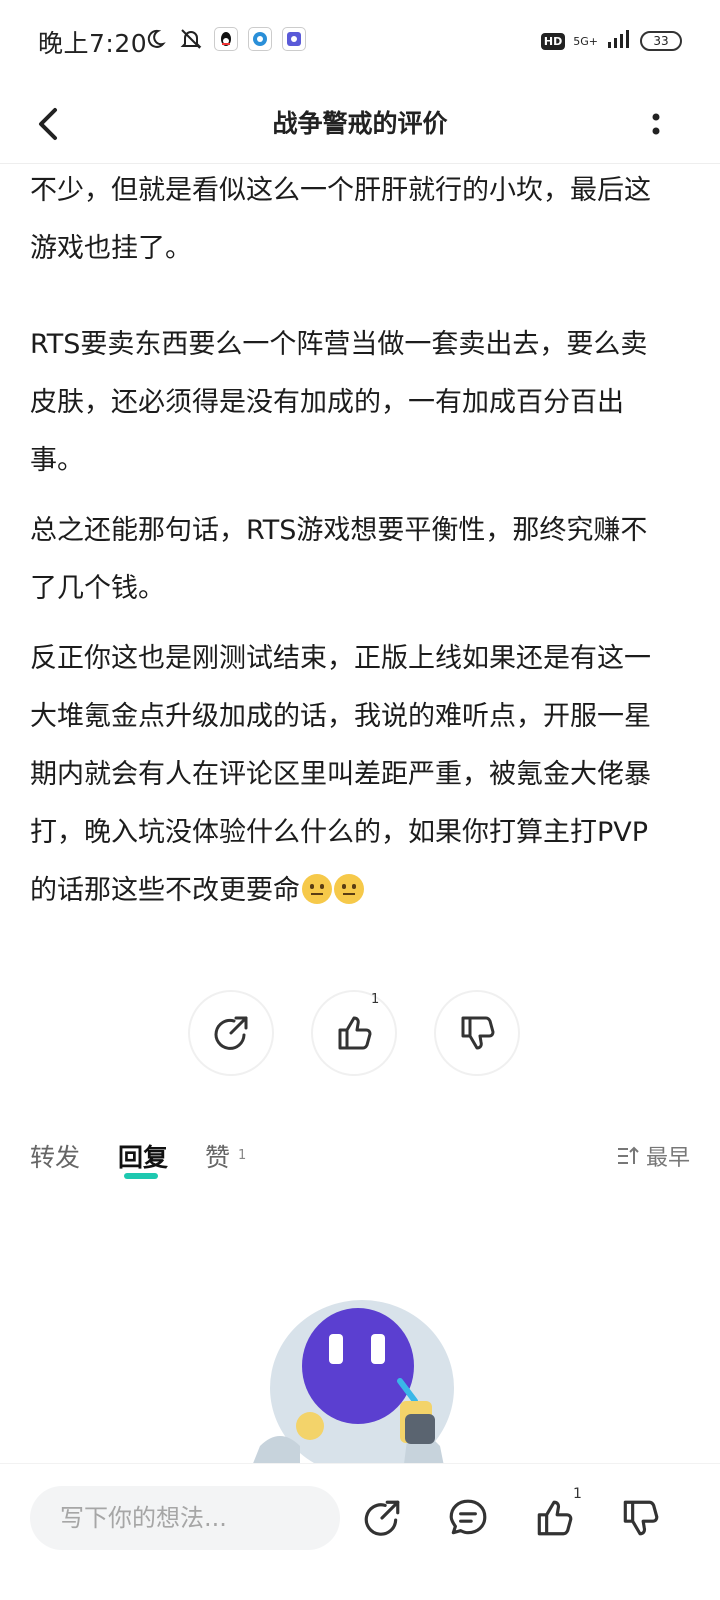 This screenshot has height=1600, width=720. What do you see at coordinates (577, 1494) in the screenshot?
I see `bottom-like-count: 1` at bounding box center [577, 1494].